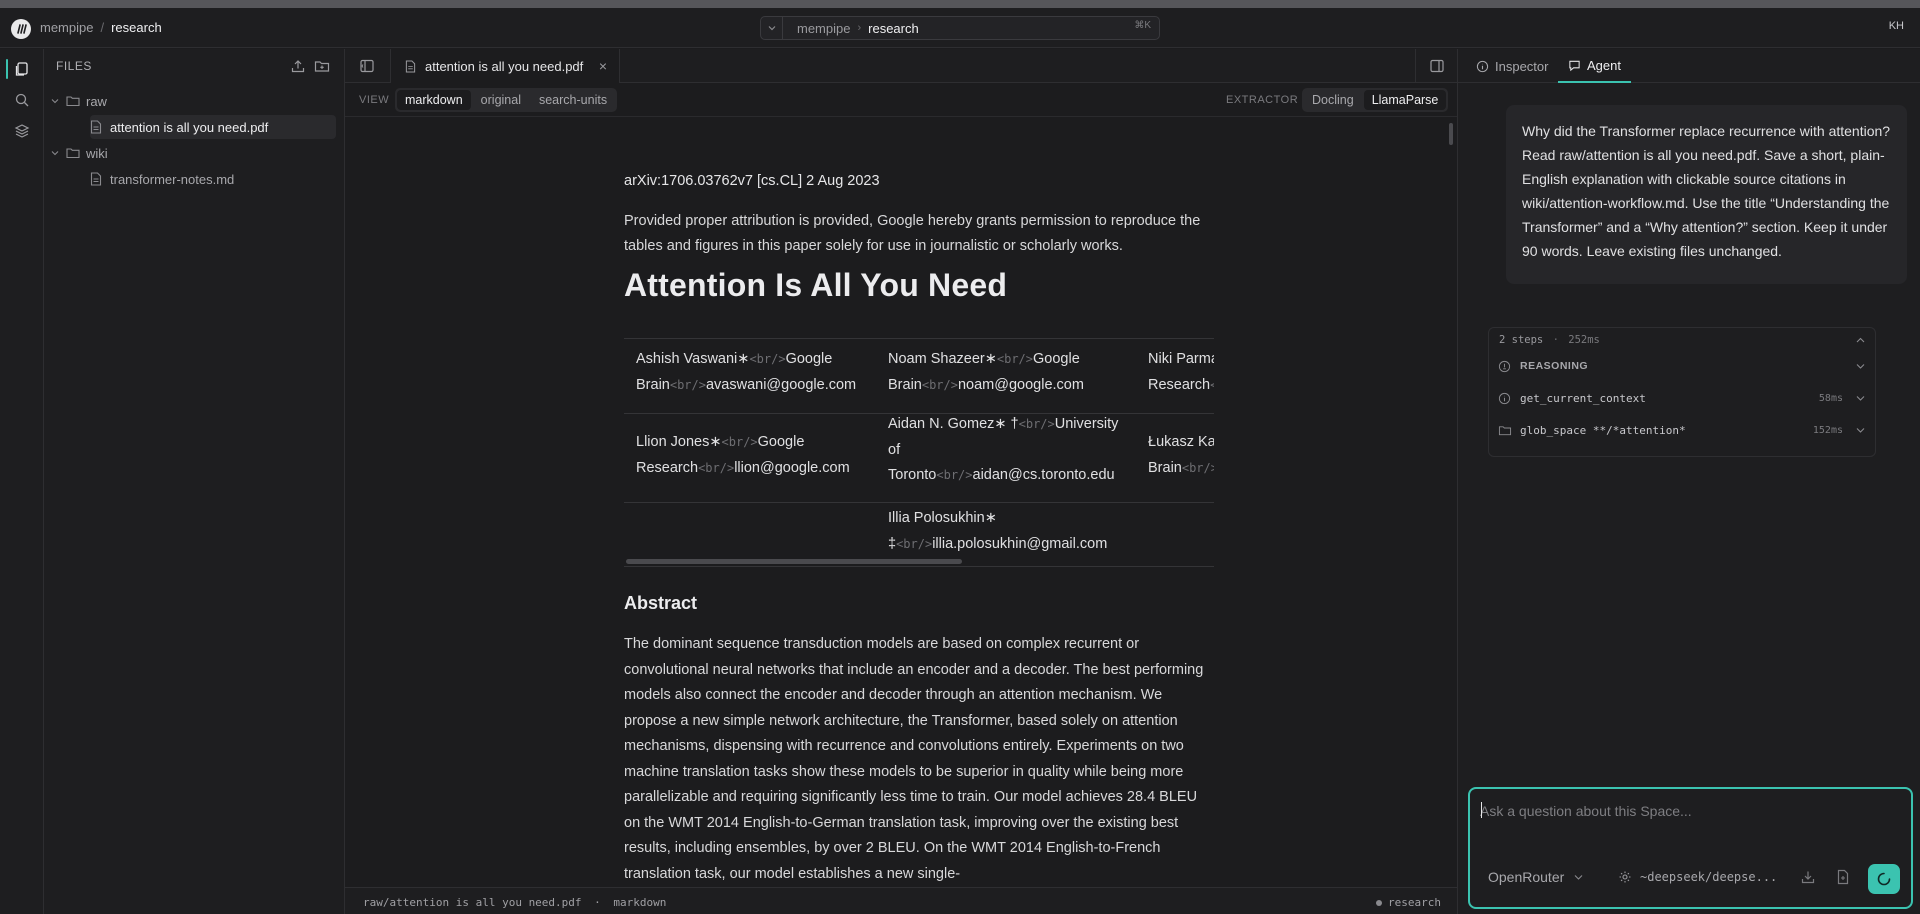 Image resolution: width=1920 pixels, height=914 pixels. Describe the element at coordinates (21, 29) in the screenshot. I see `app-logo-icon` at that location.